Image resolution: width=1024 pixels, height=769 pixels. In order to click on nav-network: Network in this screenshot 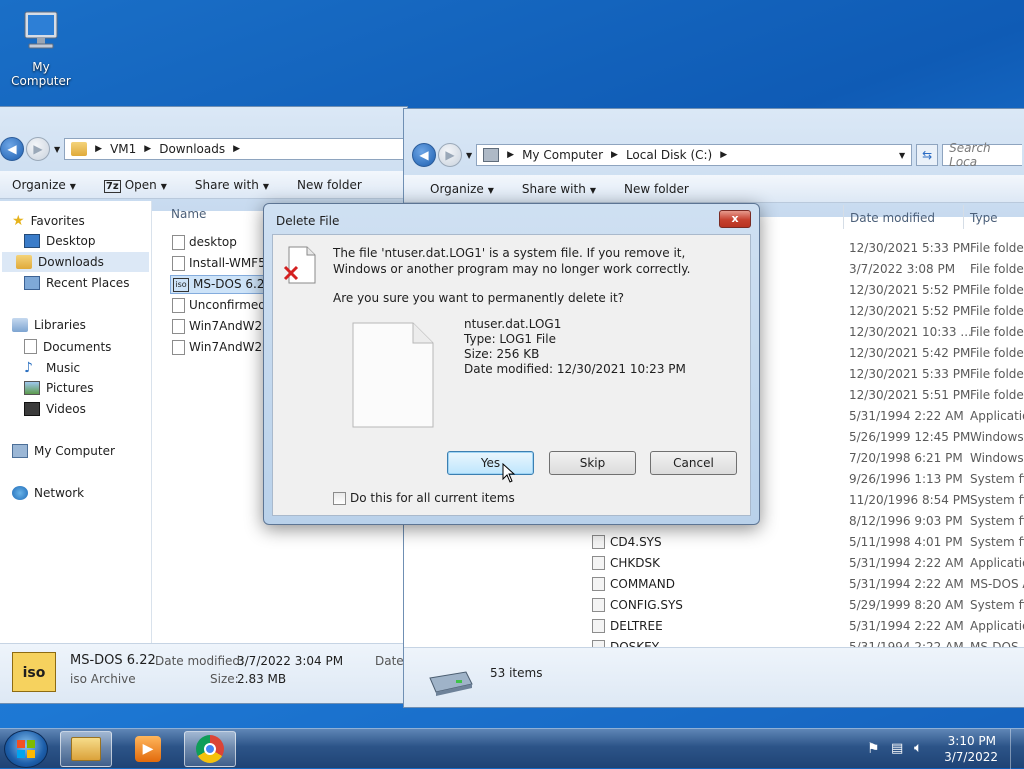, I will do `click(48, 493)`.